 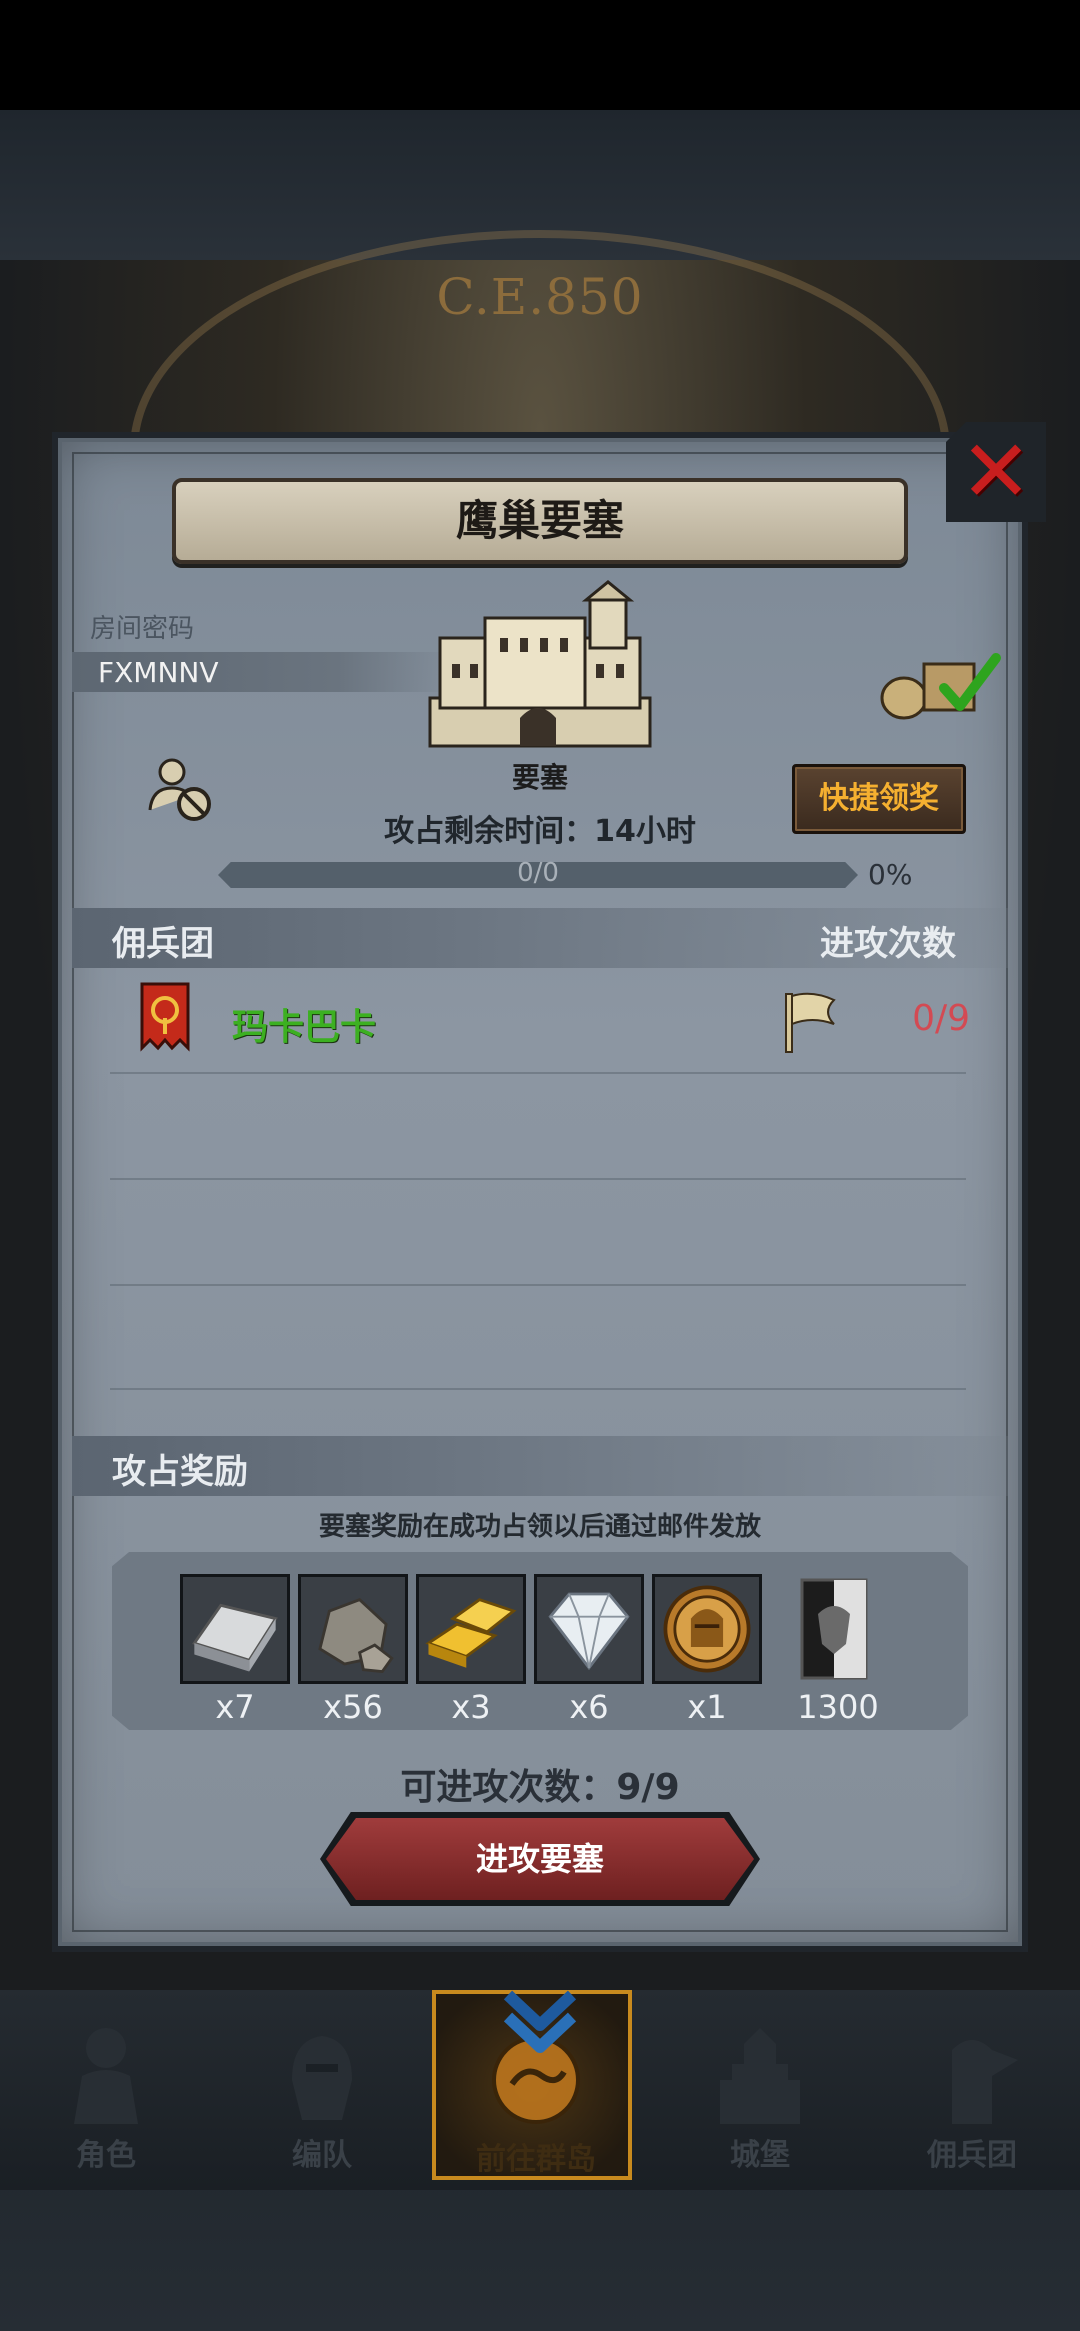 I want to click on castle-icon, so click(x=760, y=2076).